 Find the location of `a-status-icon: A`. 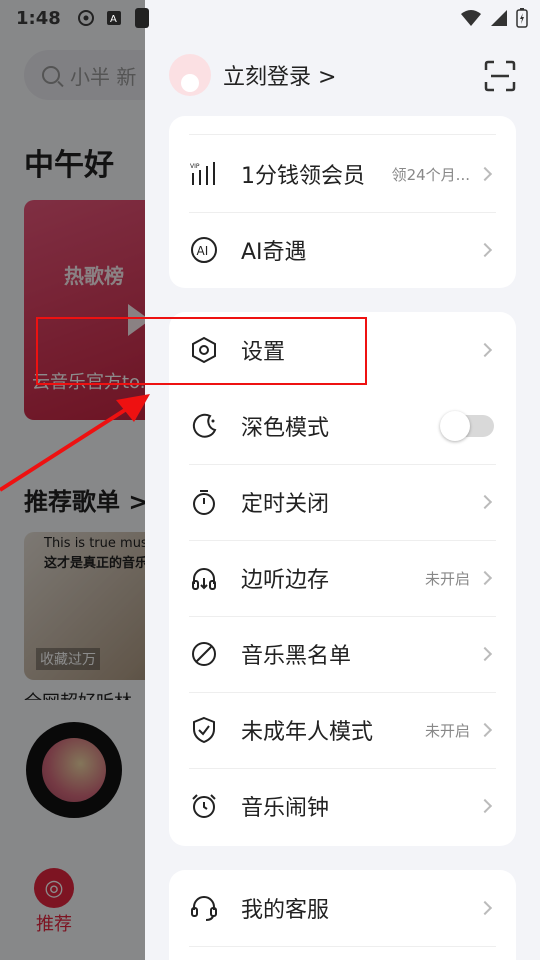

a-status-icon: A is located at coordinates (114, 18).